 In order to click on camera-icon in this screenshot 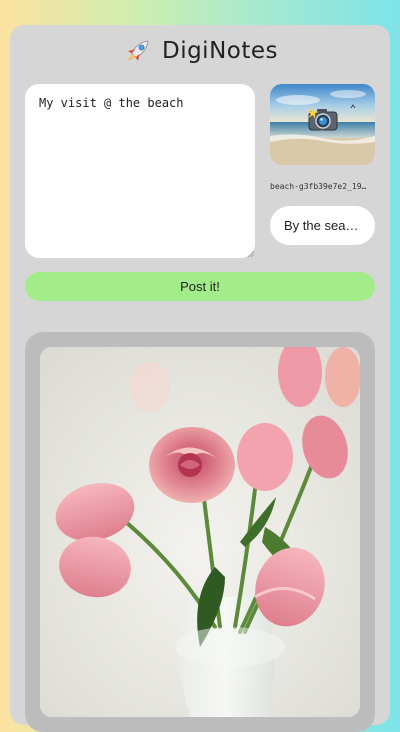, I will do `click(322, 119)`.